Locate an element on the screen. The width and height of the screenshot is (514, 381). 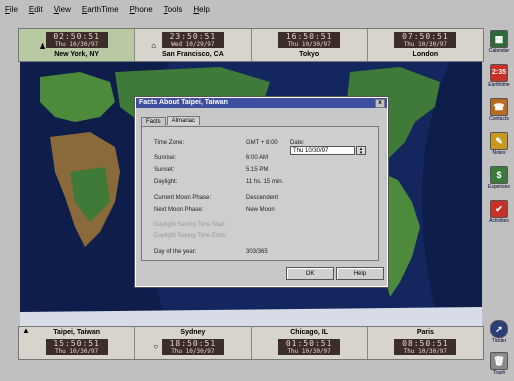
dialog-tabs: Facts Almanac is located at coordinates (171, 121).